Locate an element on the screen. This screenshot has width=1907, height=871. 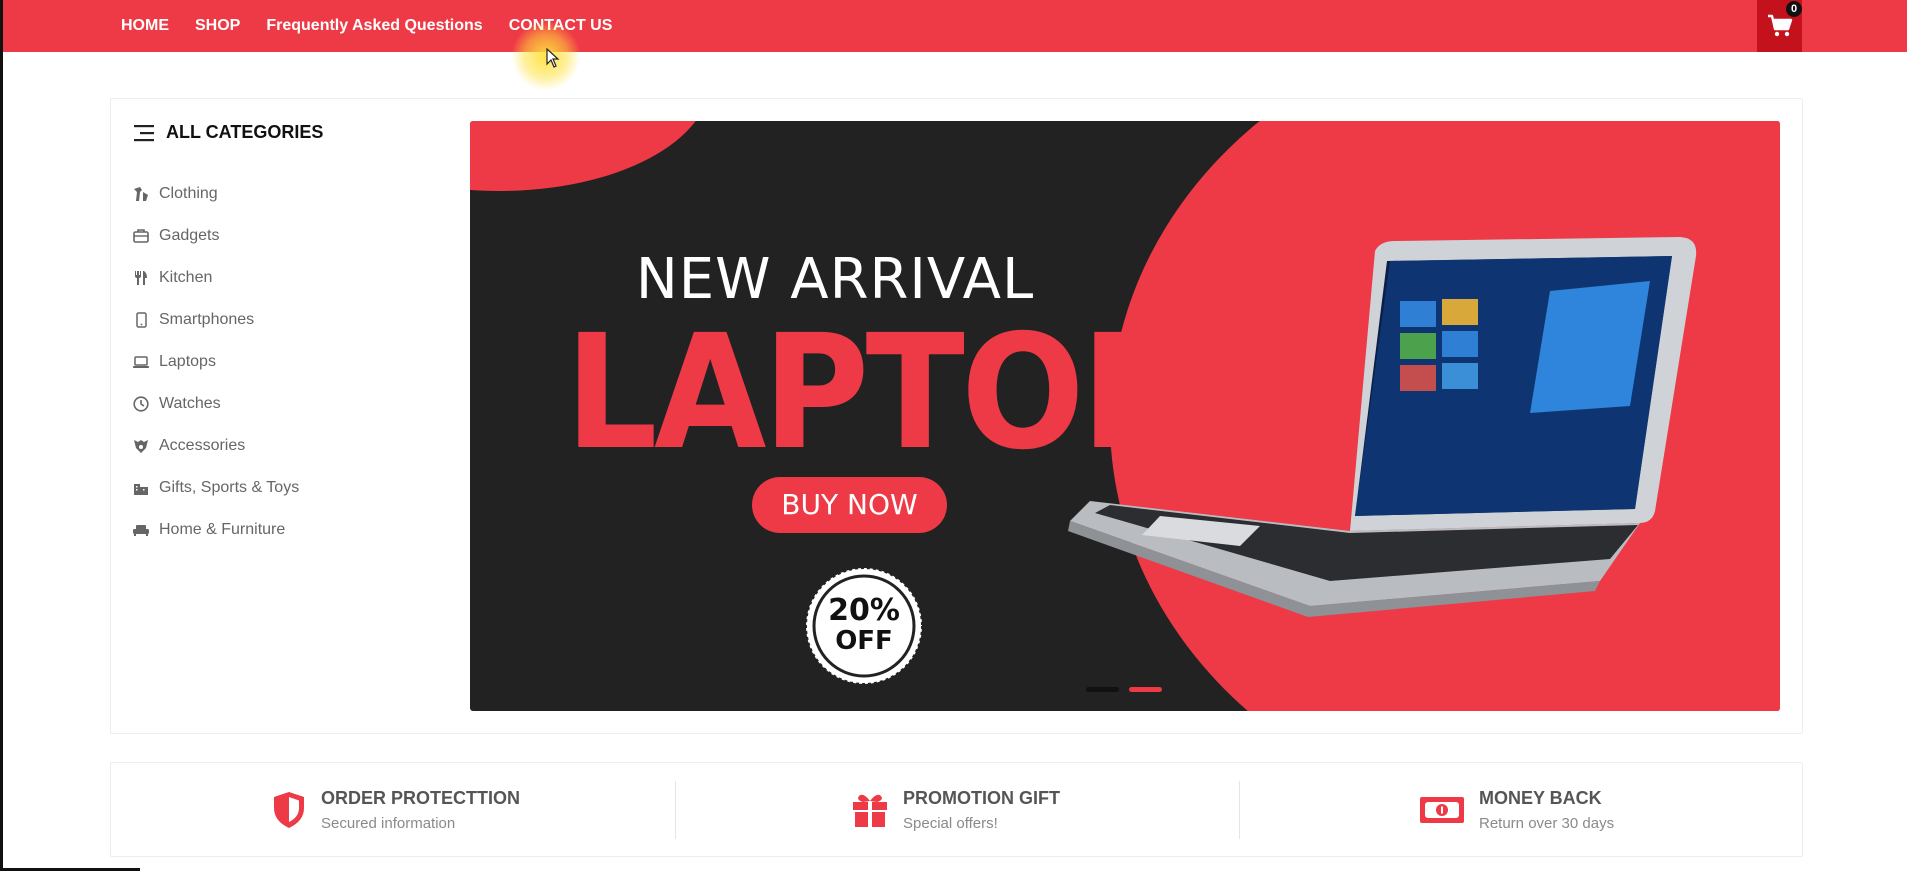
category-item-laptops: Laptops is located at coordinates (216, 362).